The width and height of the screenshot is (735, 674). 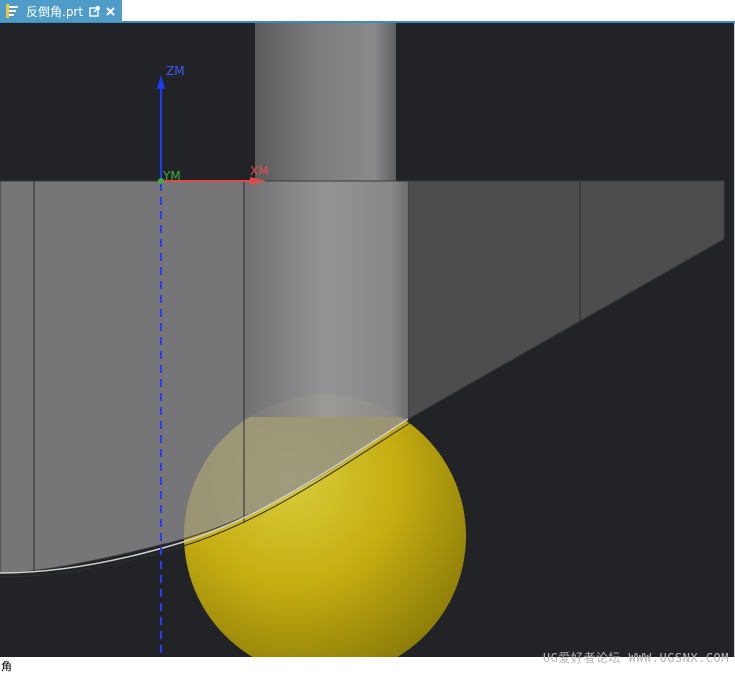 I want to click on x-axis-label: XM, so click(x=259, y=171).